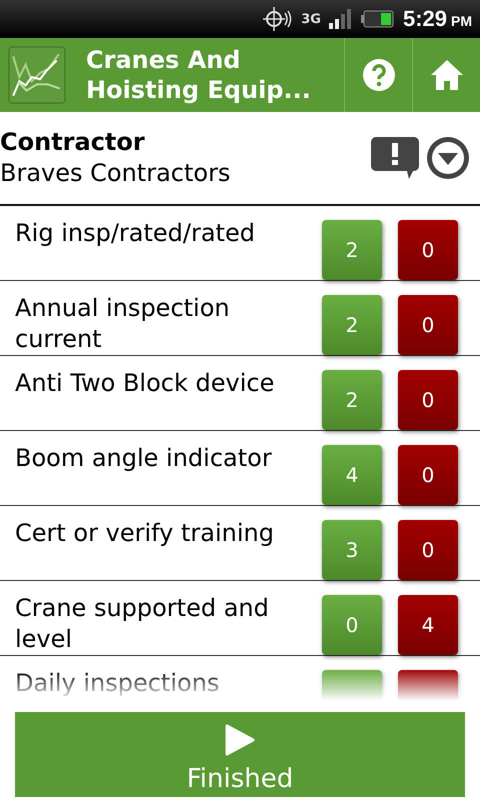  I want to click on item-label: Crane supported and level, so click(142, 624).